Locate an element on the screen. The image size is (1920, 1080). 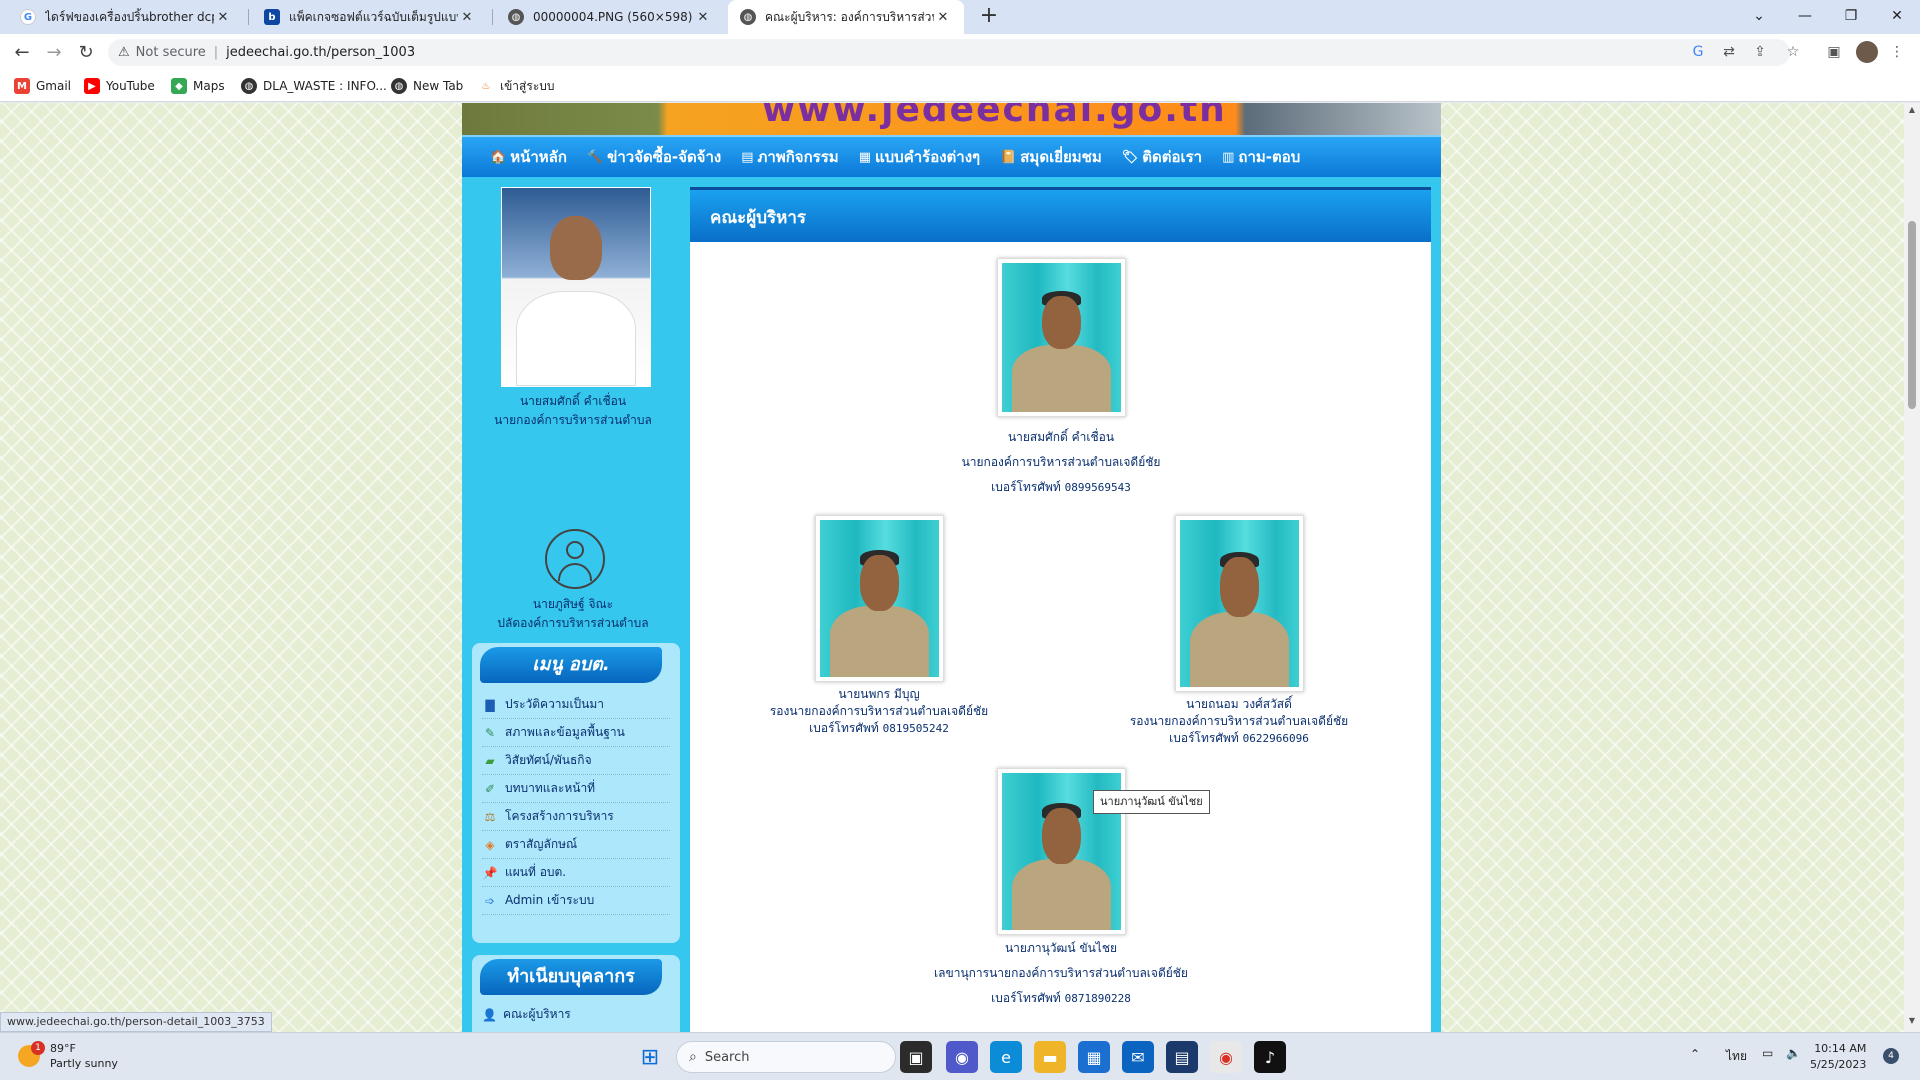
staff-item-executives: 👤 คณะผู้บริหาร is located at coordinates (526, 1014).